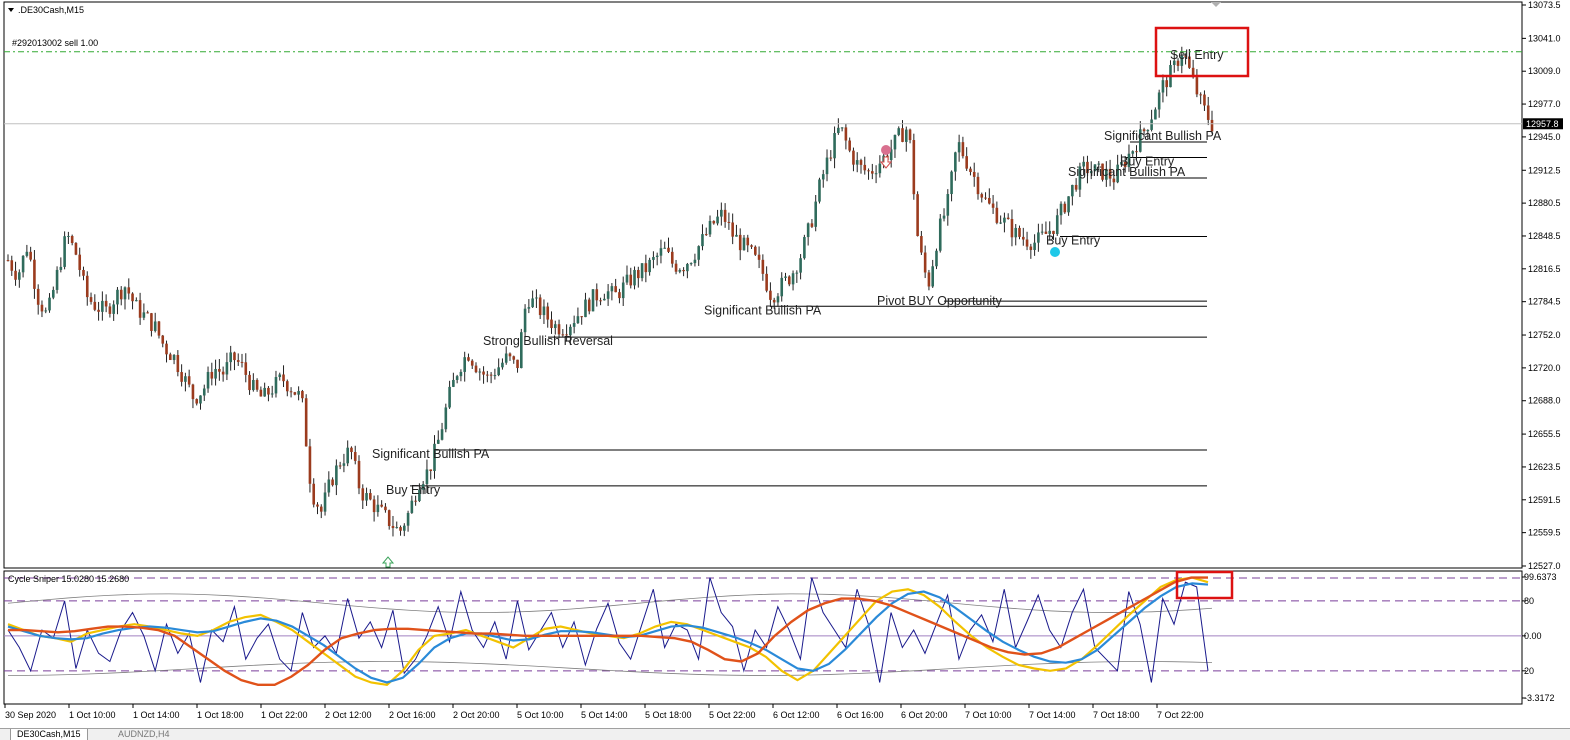  Describe the element at coordinates (144, 734) in the screenshot. I see `tab-audnzd-h4: AUDNZD,H4` at that location.